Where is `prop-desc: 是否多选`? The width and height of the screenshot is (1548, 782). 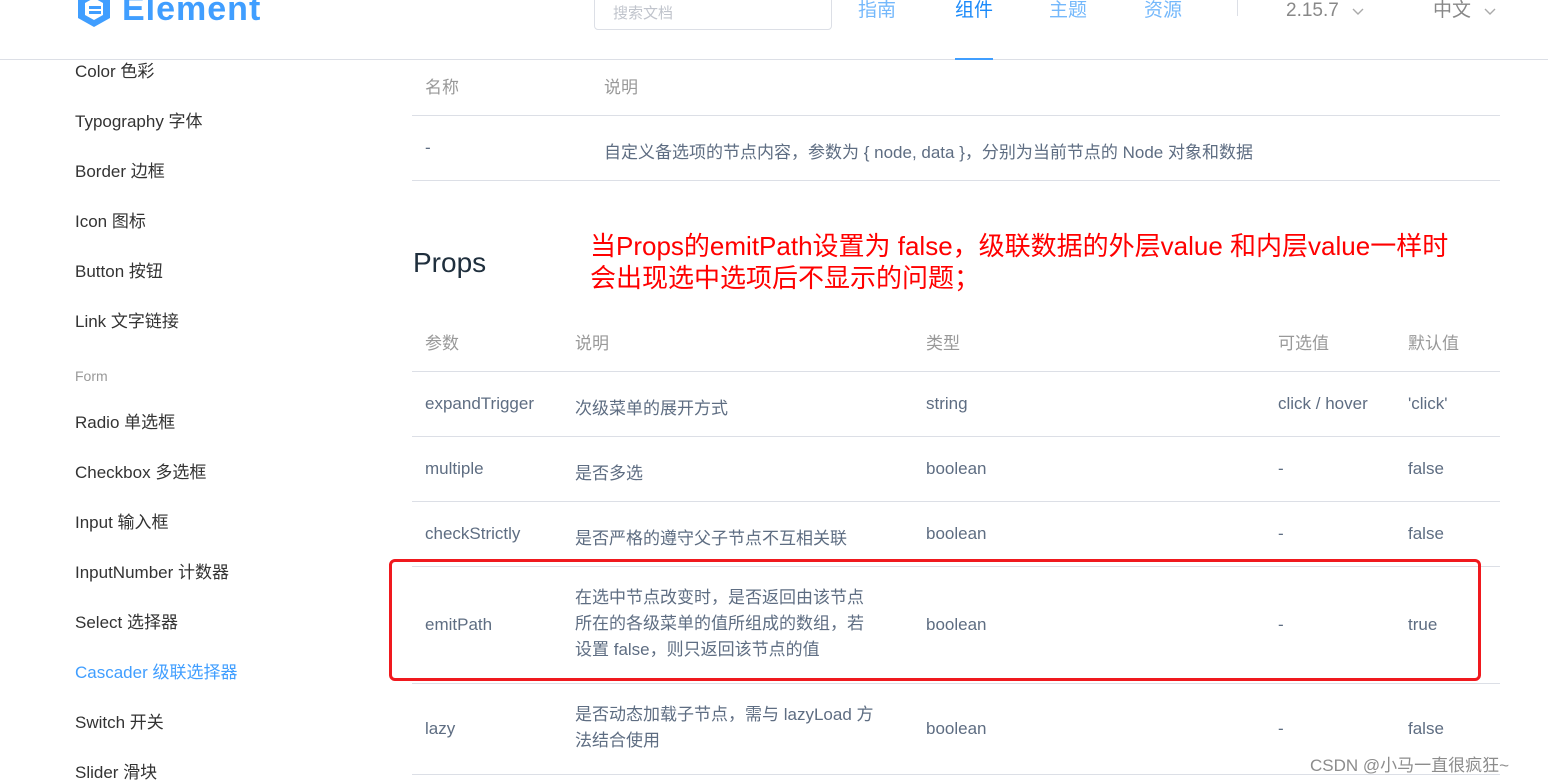
prop-desc: 是否多选 is located at coordinates (609, 473).